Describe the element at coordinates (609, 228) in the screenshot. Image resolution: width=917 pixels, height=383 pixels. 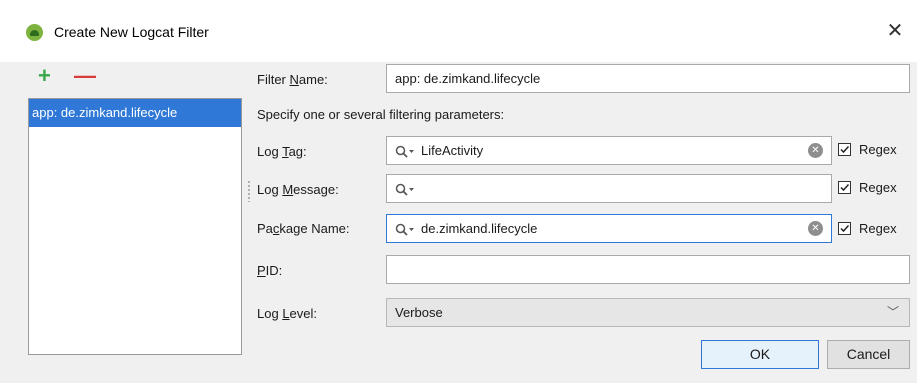
I see `package-name-input: de.zimkand.lifecycle ✕` at that location.